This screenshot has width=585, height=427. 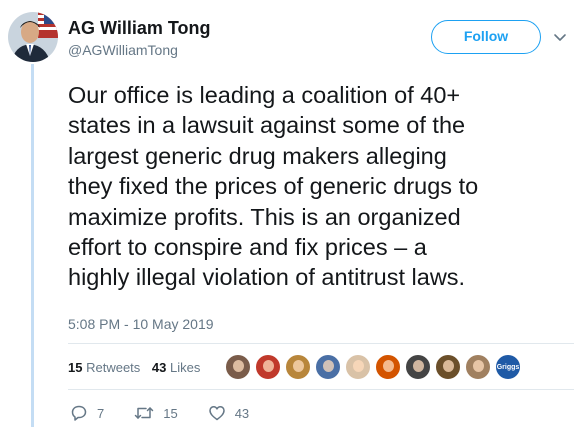 What do you see at coordinates (242, 413) in the screenshot?
I see `like-count: 43` at bounding box center [242, 413].